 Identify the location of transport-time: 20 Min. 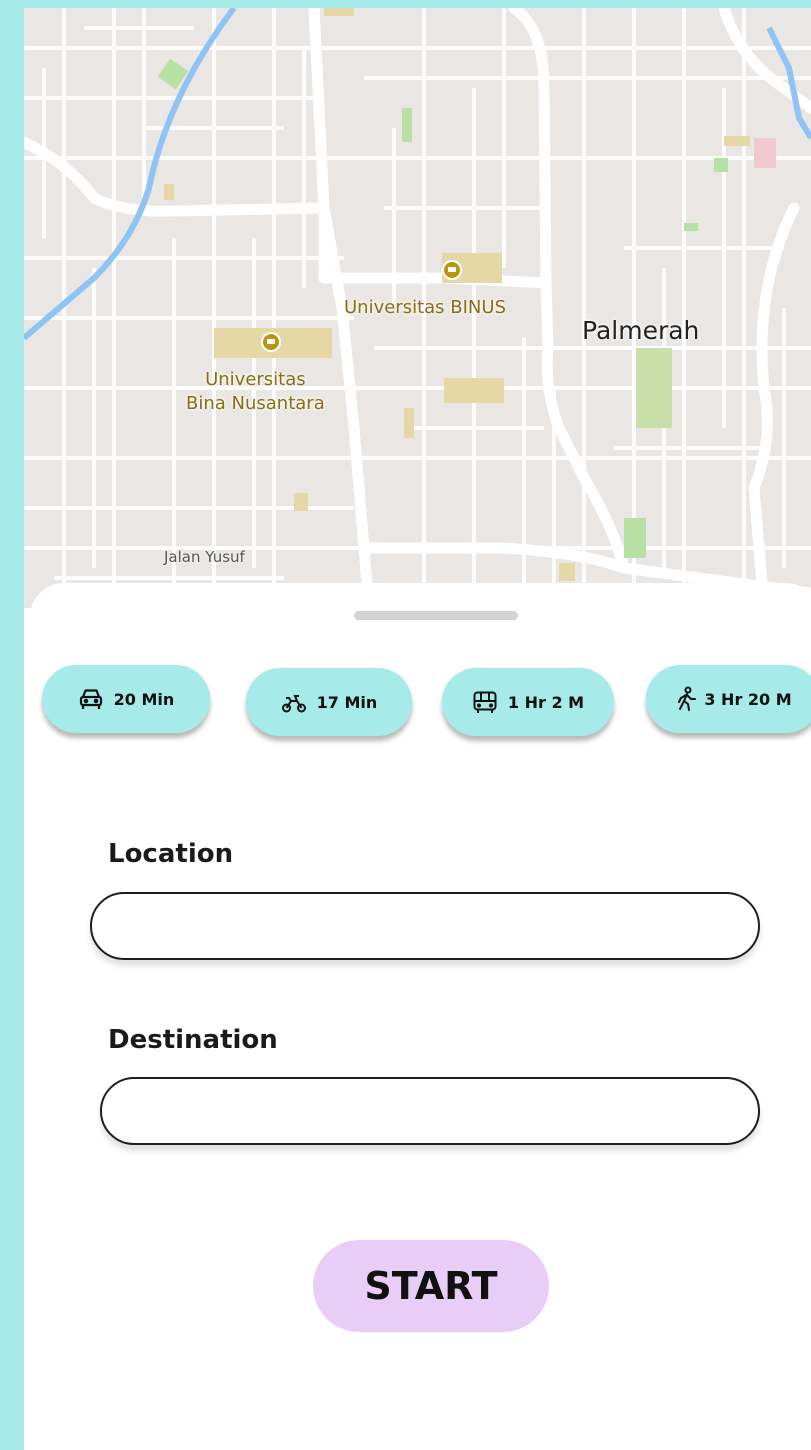
(144, 699).